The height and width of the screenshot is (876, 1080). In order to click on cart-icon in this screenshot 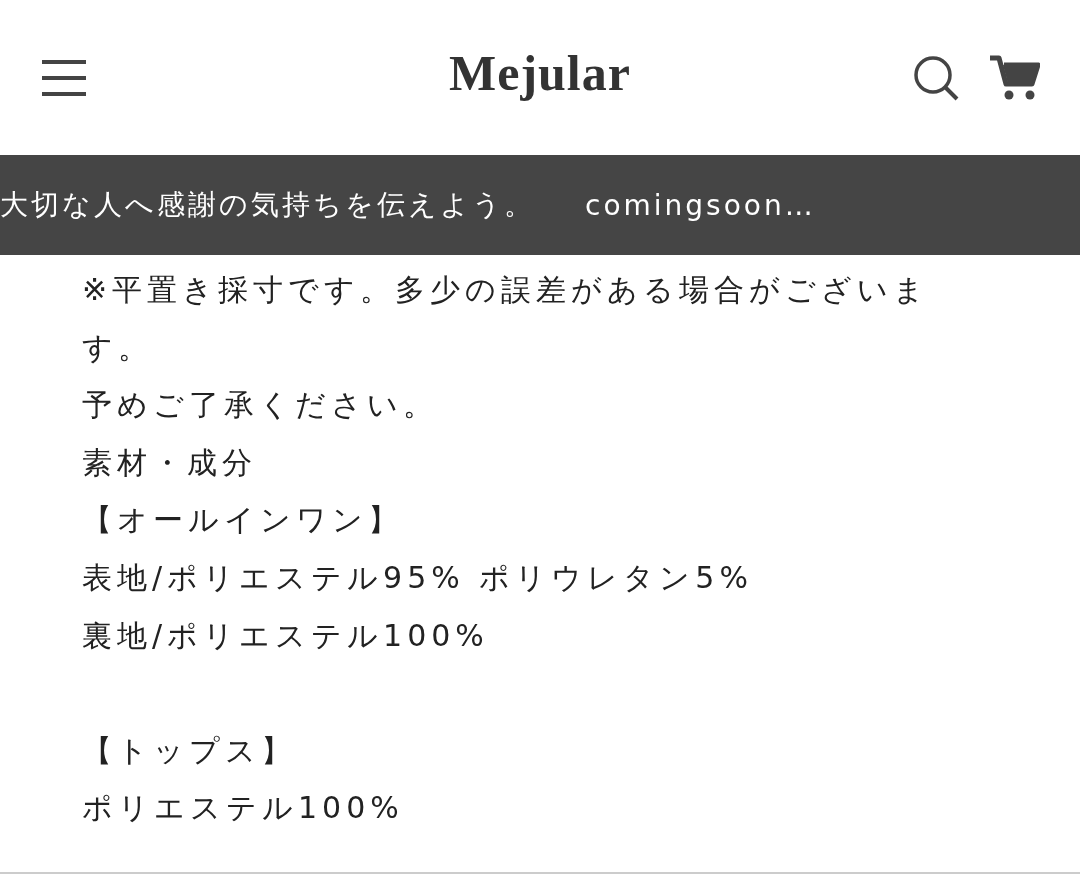, I will do `click(1015, 77)`.